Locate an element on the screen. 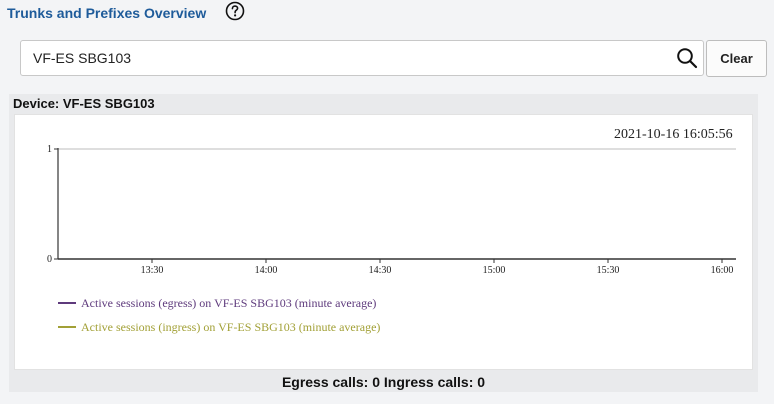 The width and height of the screenshot is (774, 404). x-tick-label: 16:00 is located at coordinates (722, 270).